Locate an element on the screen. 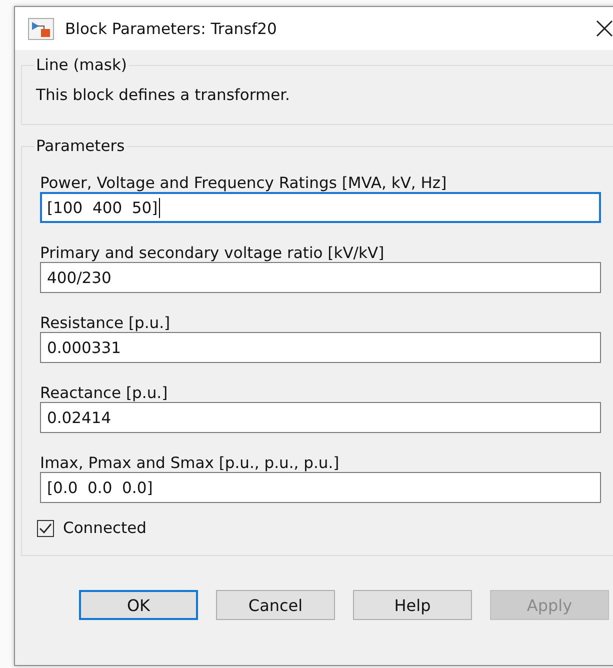 The height and width of the screenshot is (668, 613). input-field: [0.0 0.0 0.0] is located at coordinates (320, 487).